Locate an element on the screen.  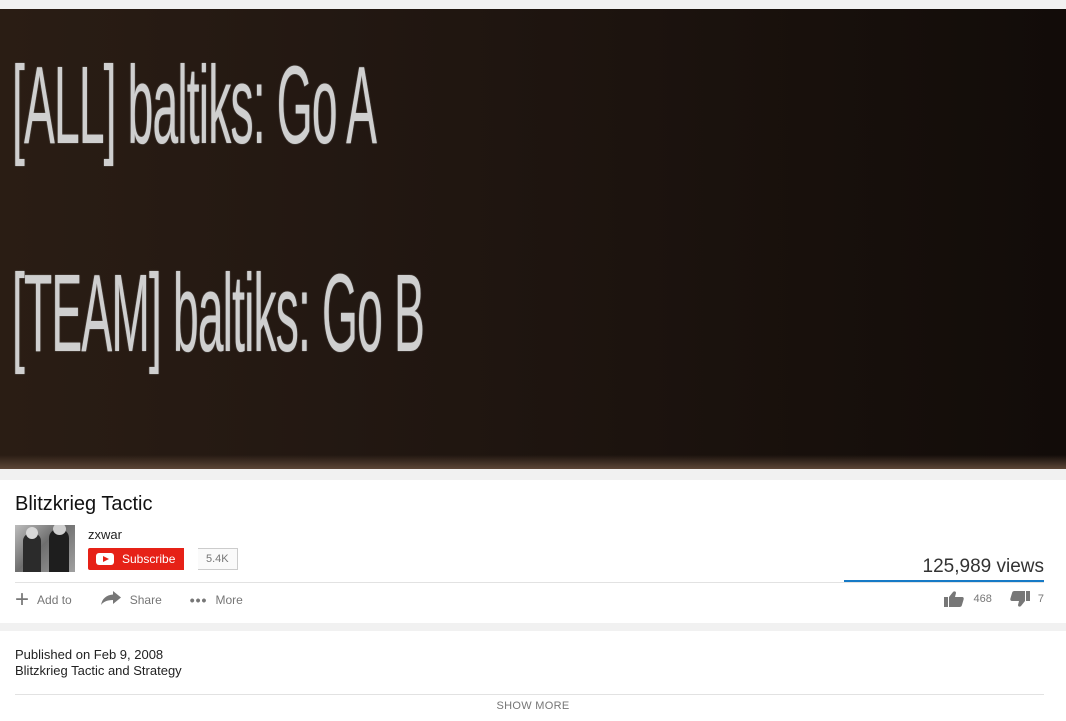
add-to-button: + Add to is located at coordinates (43, 599).